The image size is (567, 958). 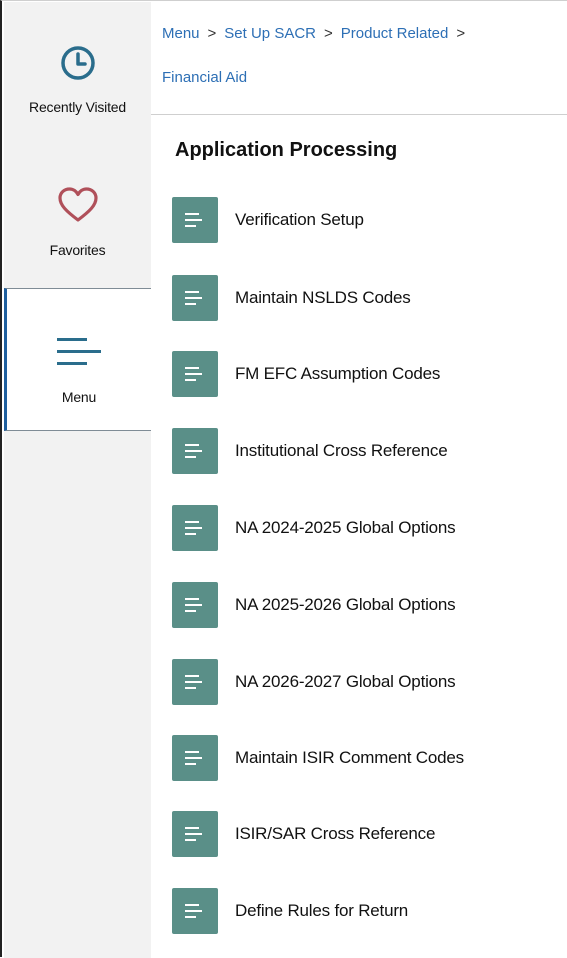 I want to click on menu-item-label: Maintain ISIR Comment Codes, so click(x=349, y=757).